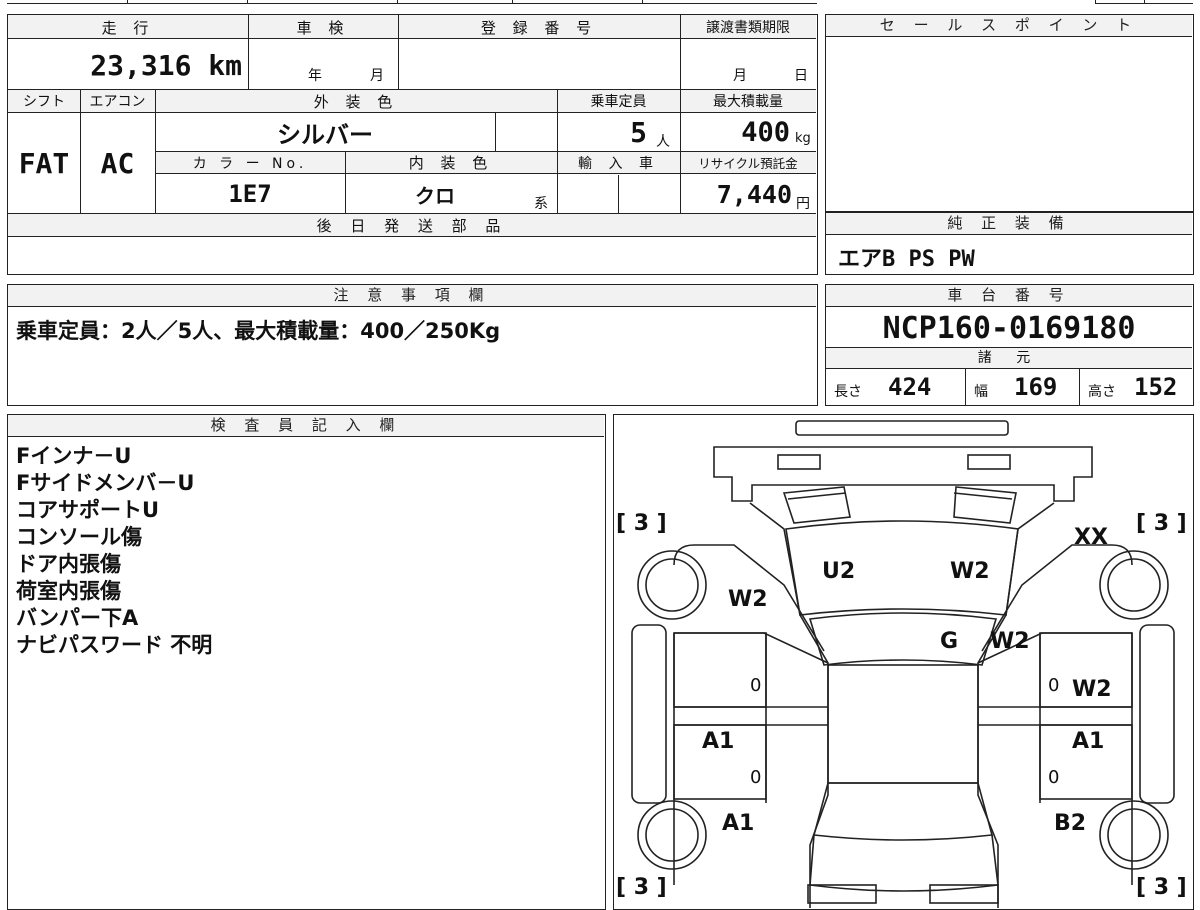  Describe the element at coordinates (970, 571) in the screenshot. I see `mark-w2-hood: W2` at that location.